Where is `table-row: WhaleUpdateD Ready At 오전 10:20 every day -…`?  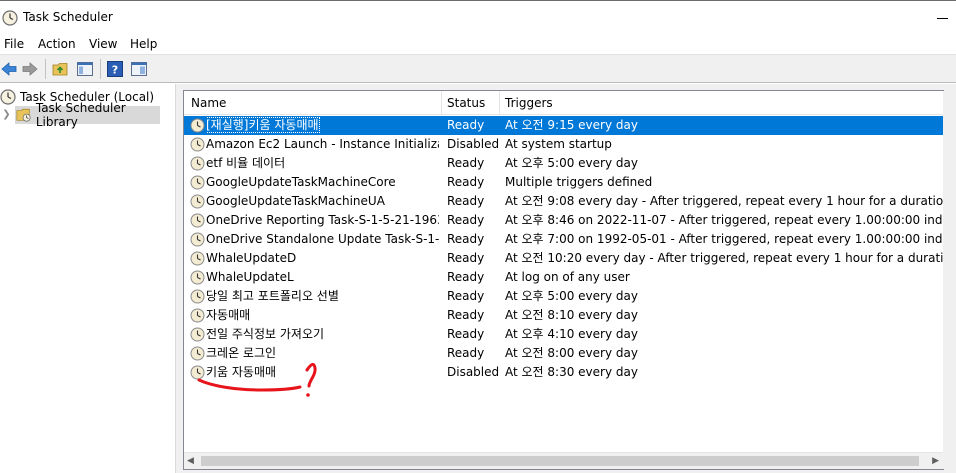
table-row: WhaleUpdateD Ready At 오전 10:20 every day -… is located at coordinates (563, 258).